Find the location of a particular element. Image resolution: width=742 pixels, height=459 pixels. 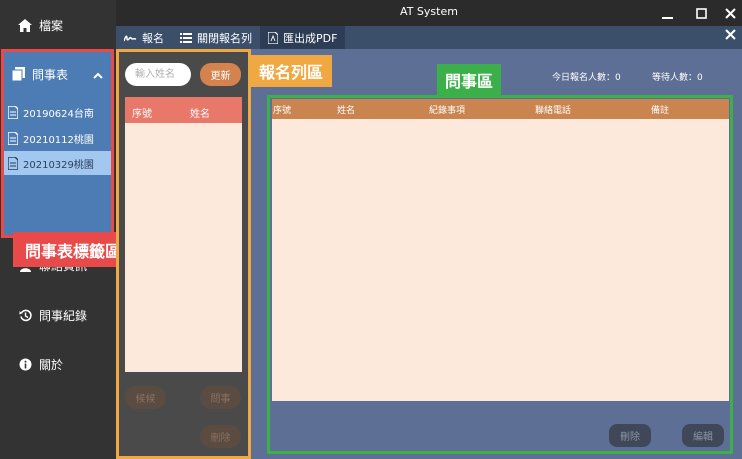

waiting-count: 等待人數：0 is located at coordinates (677, 78).